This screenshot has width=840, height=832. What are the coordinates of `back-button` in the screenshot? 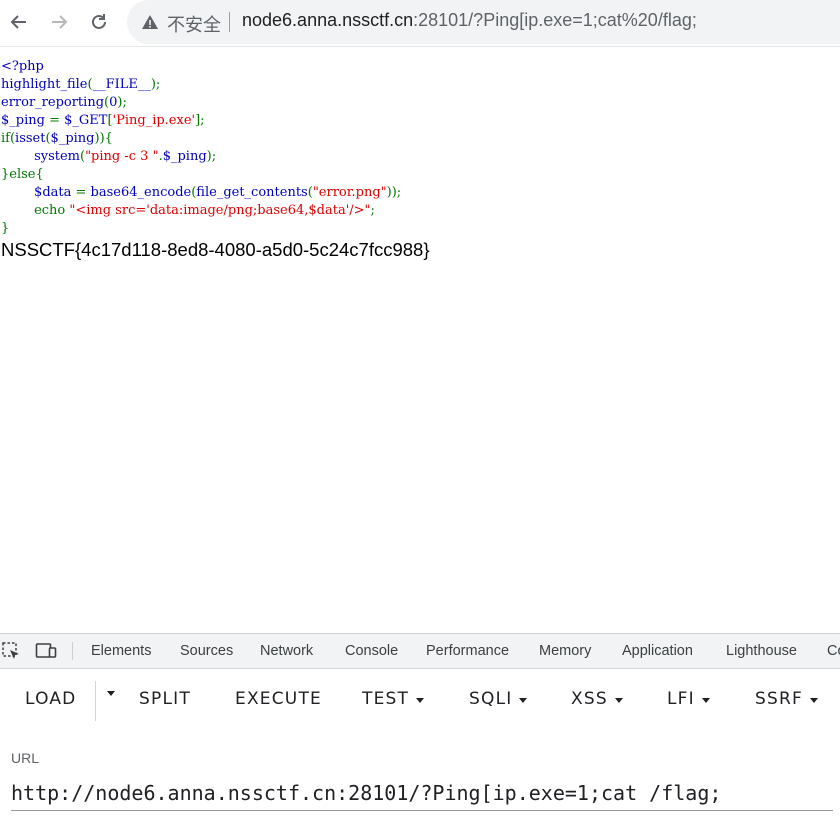 It's located at (19, 22).